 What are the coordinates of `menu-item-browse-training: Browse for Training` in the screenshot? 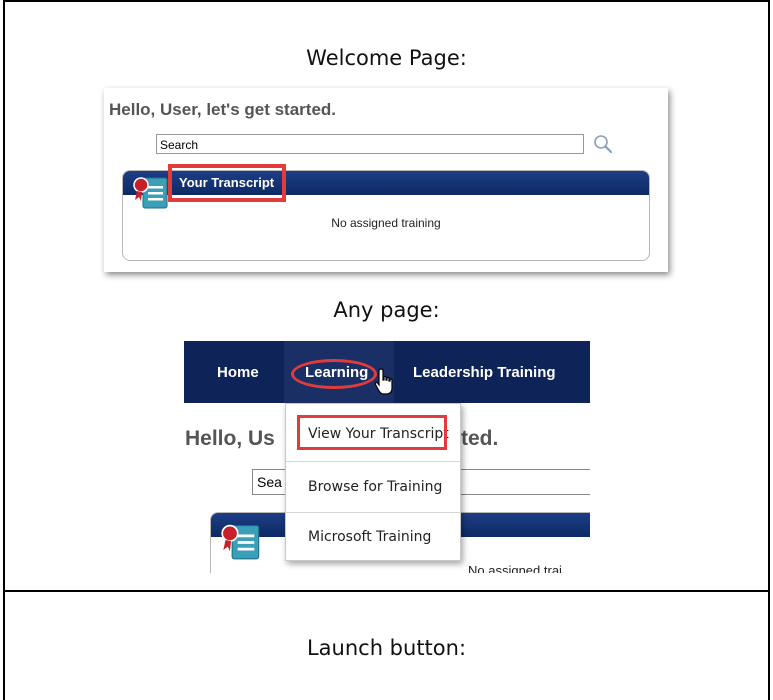 It's located at (373, 487).